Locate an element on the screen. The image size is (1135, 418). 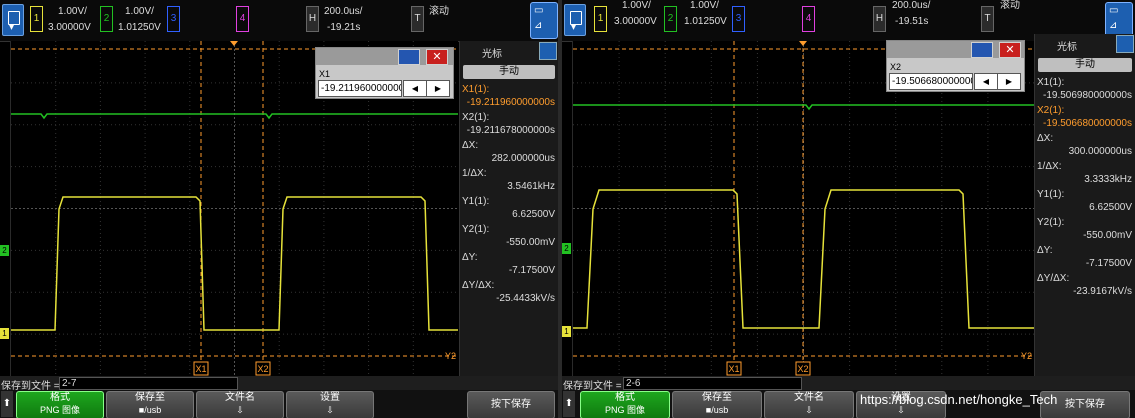
readout-label: X1(1): is located at coordinates (476, 89).